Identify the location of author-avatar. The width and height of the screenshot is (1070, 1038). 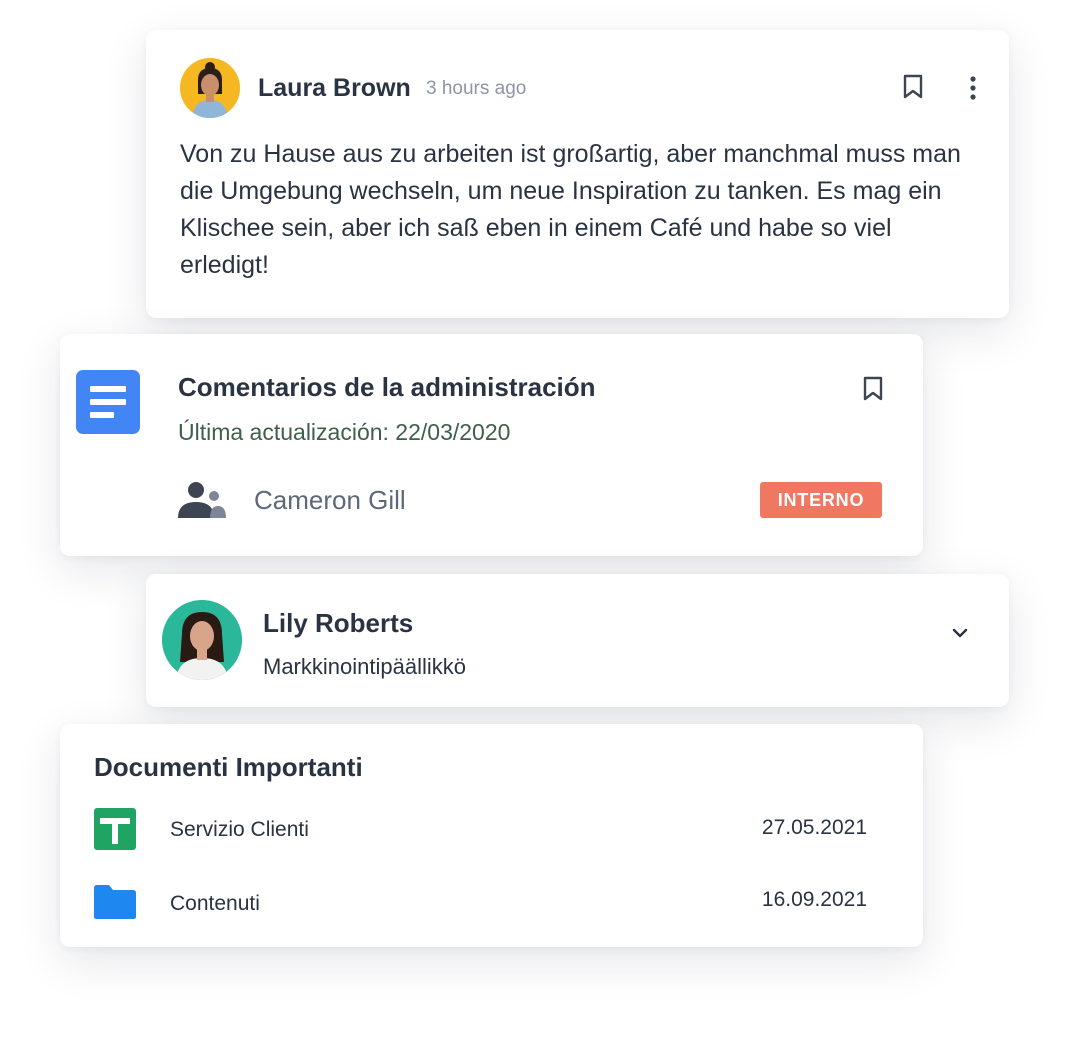
(210, 88).